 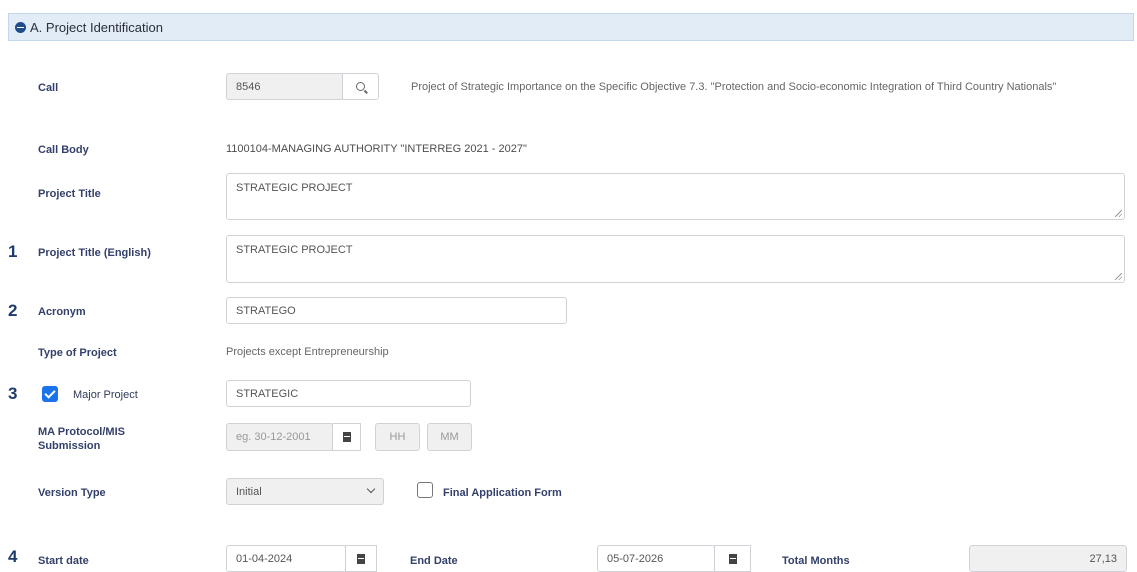 I want to click on acronym-label: Acronym, so click(x=62, y=312).